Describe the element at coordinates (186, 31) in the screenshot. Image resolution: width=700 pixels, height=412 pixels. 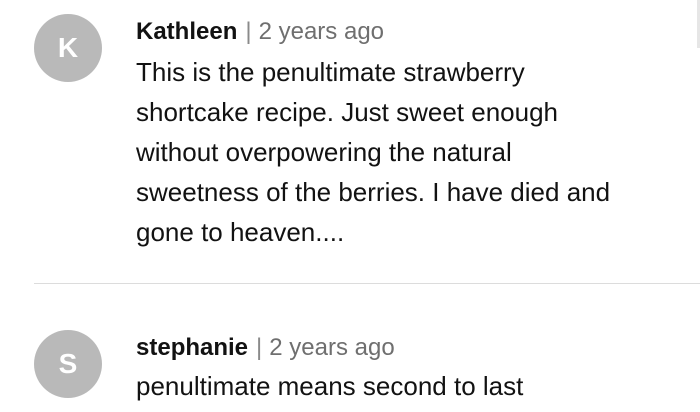
I see `comment-author: Kathleen` at that location.